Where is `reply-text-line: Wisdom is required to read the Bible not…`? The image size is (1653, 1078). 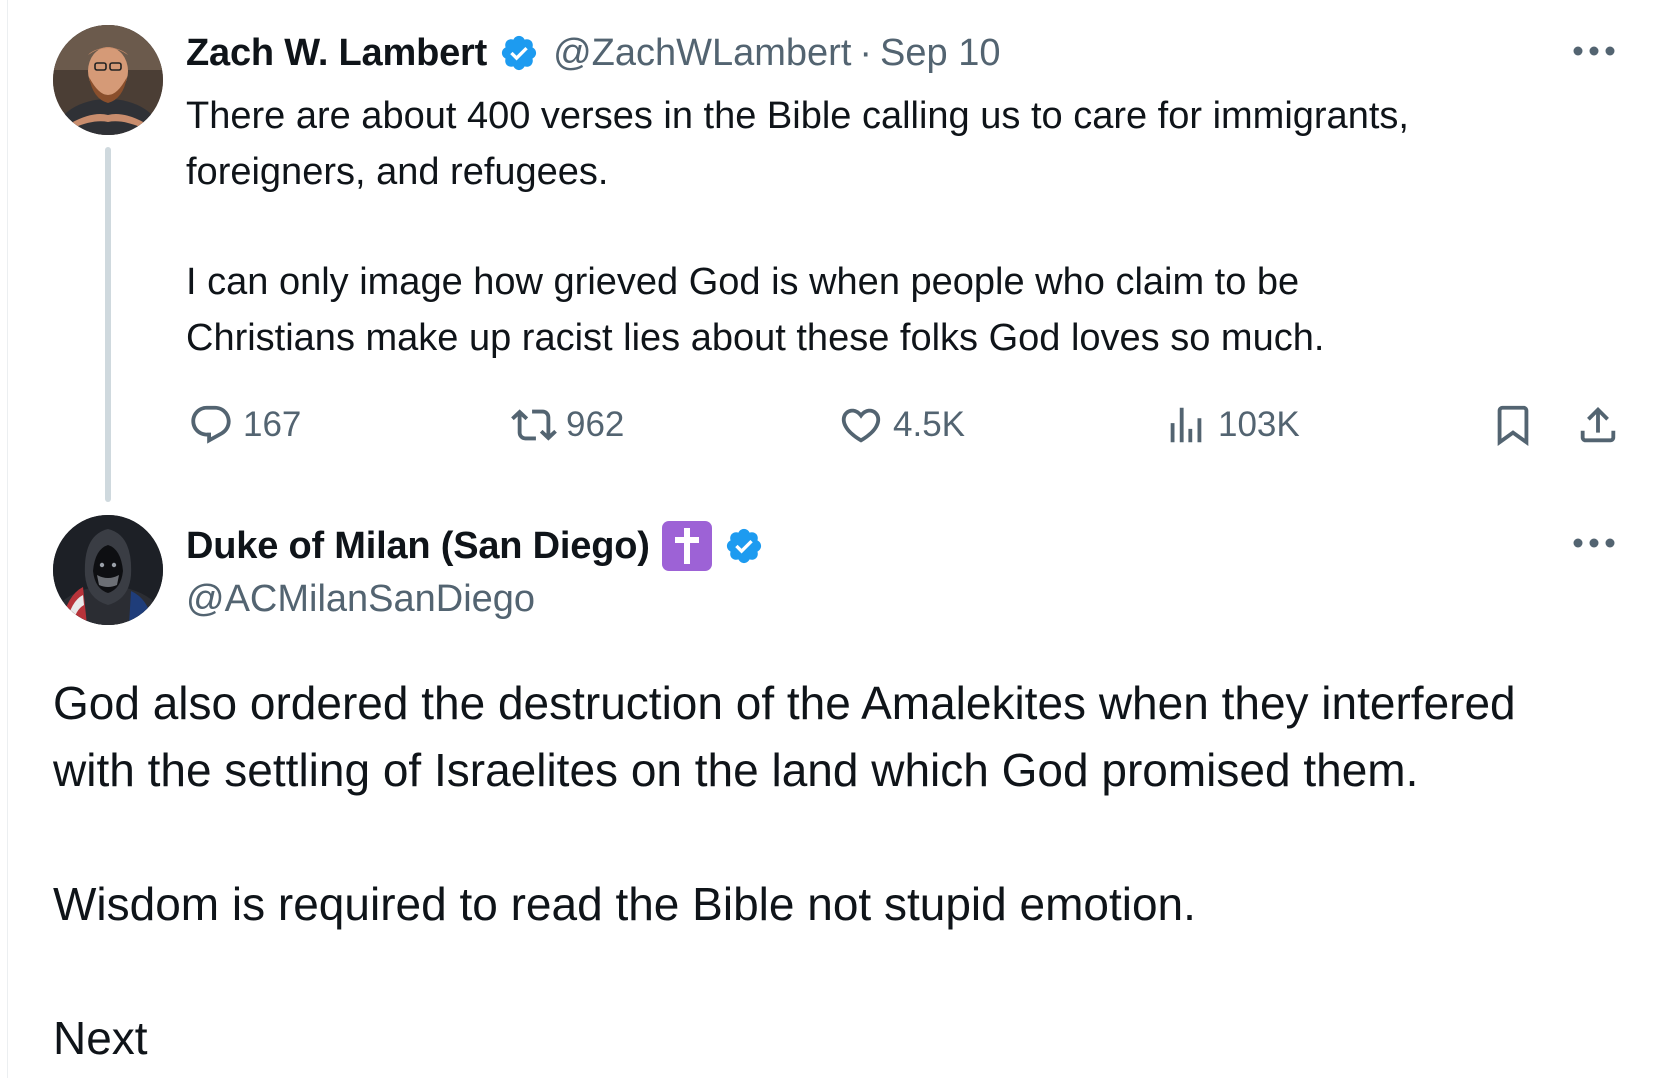 reply-text-line: Wisdom is required to read the Bible not… is located at coordinates (624, 904).